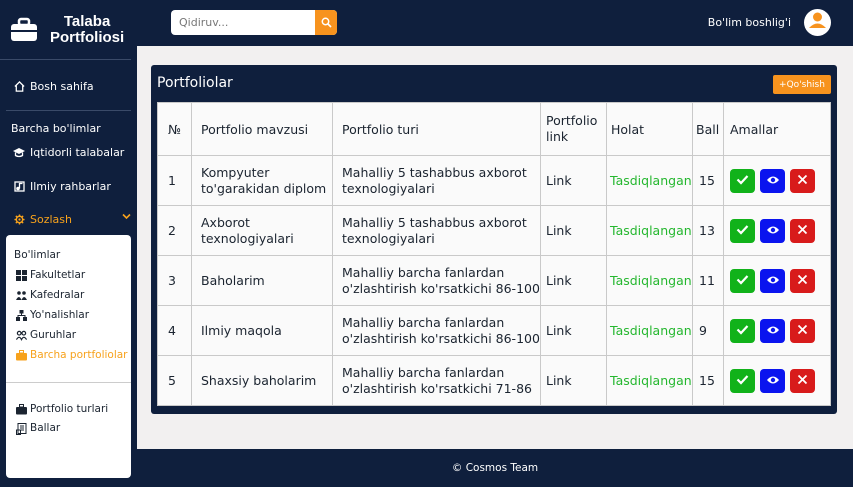  I want to click on avatar, so click(817, 22).